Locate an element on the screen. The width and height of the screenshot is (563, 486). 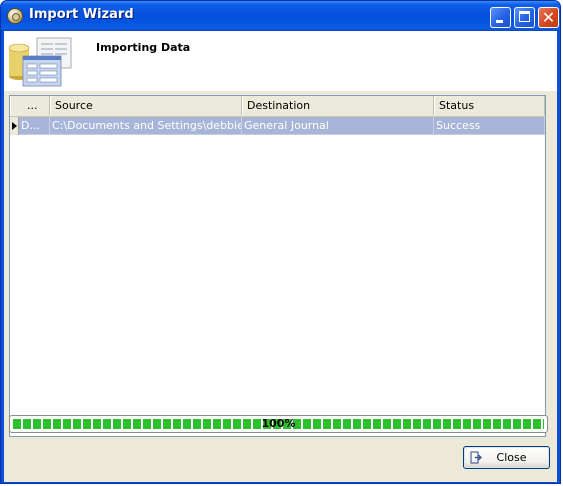
progress-label: 100% is located at coordinates (278, 423).